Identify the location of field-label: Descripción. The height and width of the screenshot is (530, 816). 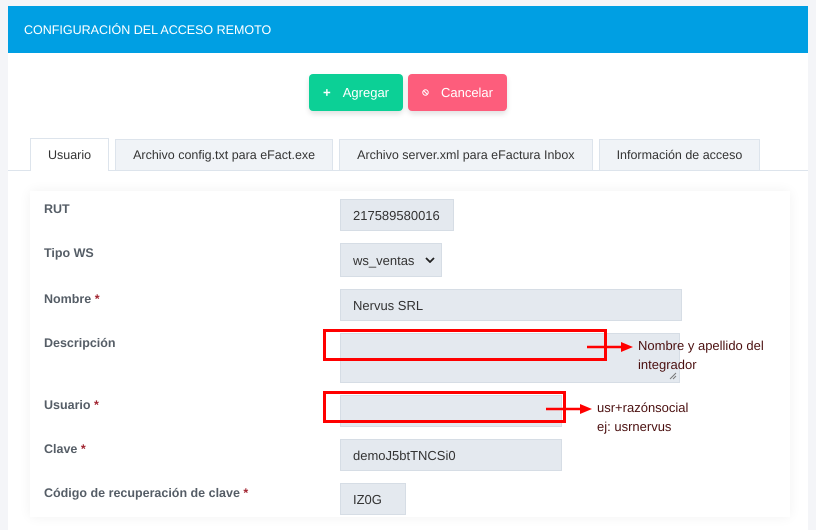
(80, 342).